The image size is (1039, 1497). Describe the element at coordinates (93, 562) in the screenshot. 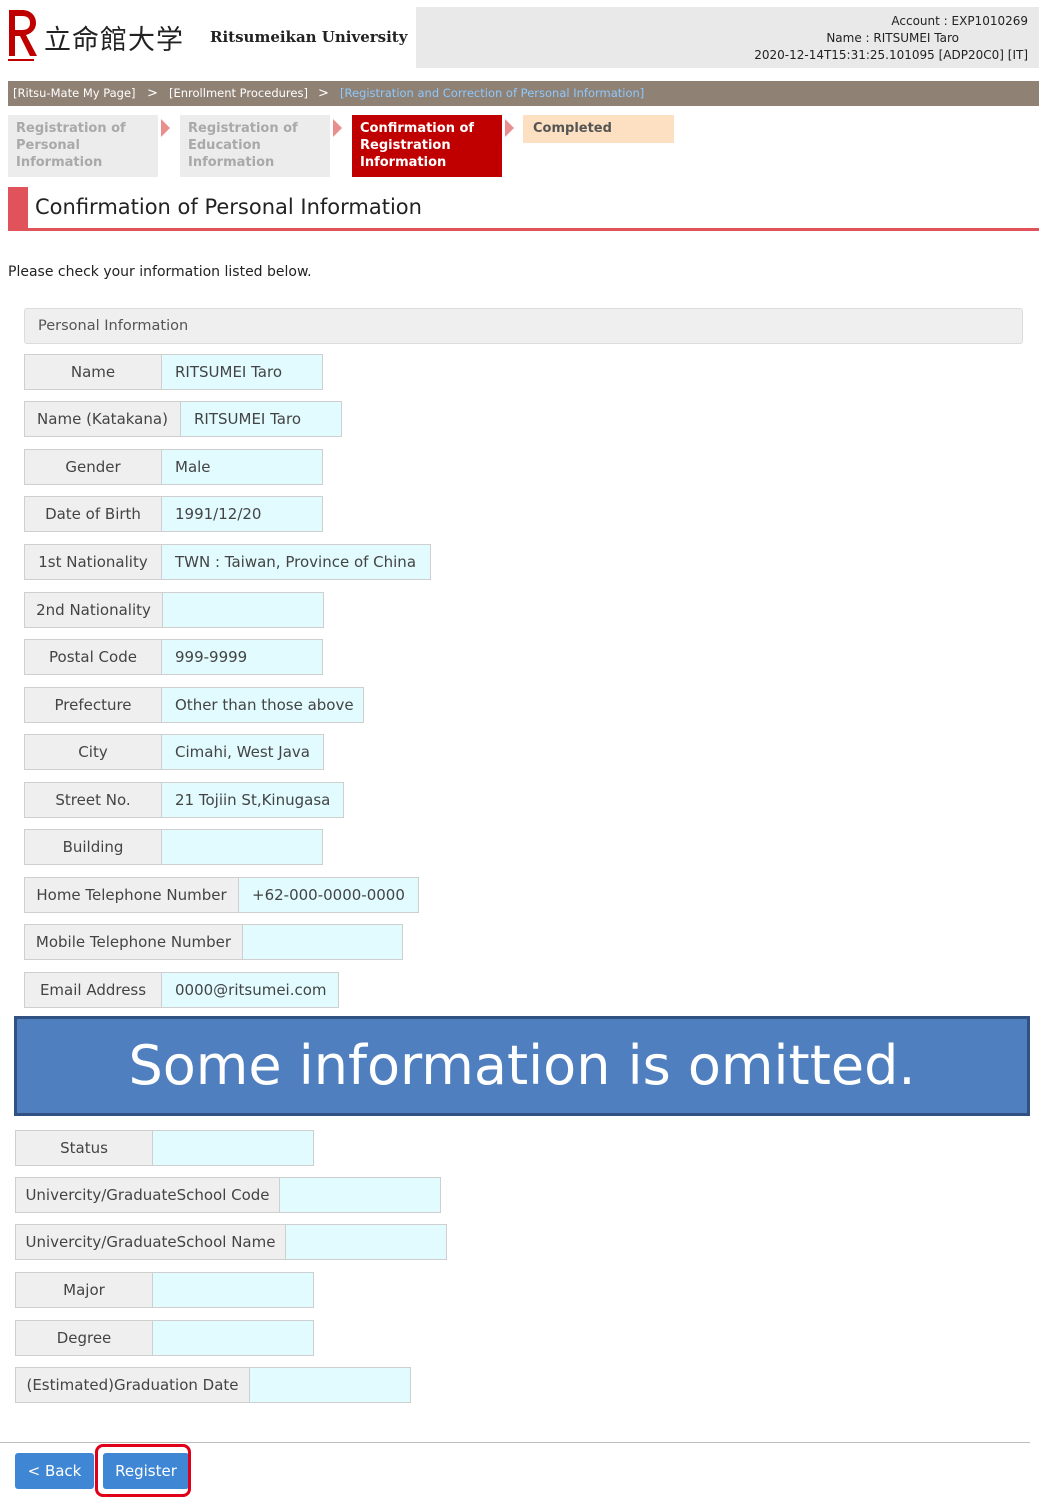

I see `field-label-1st-nationality: 1st Nationality` at that location.